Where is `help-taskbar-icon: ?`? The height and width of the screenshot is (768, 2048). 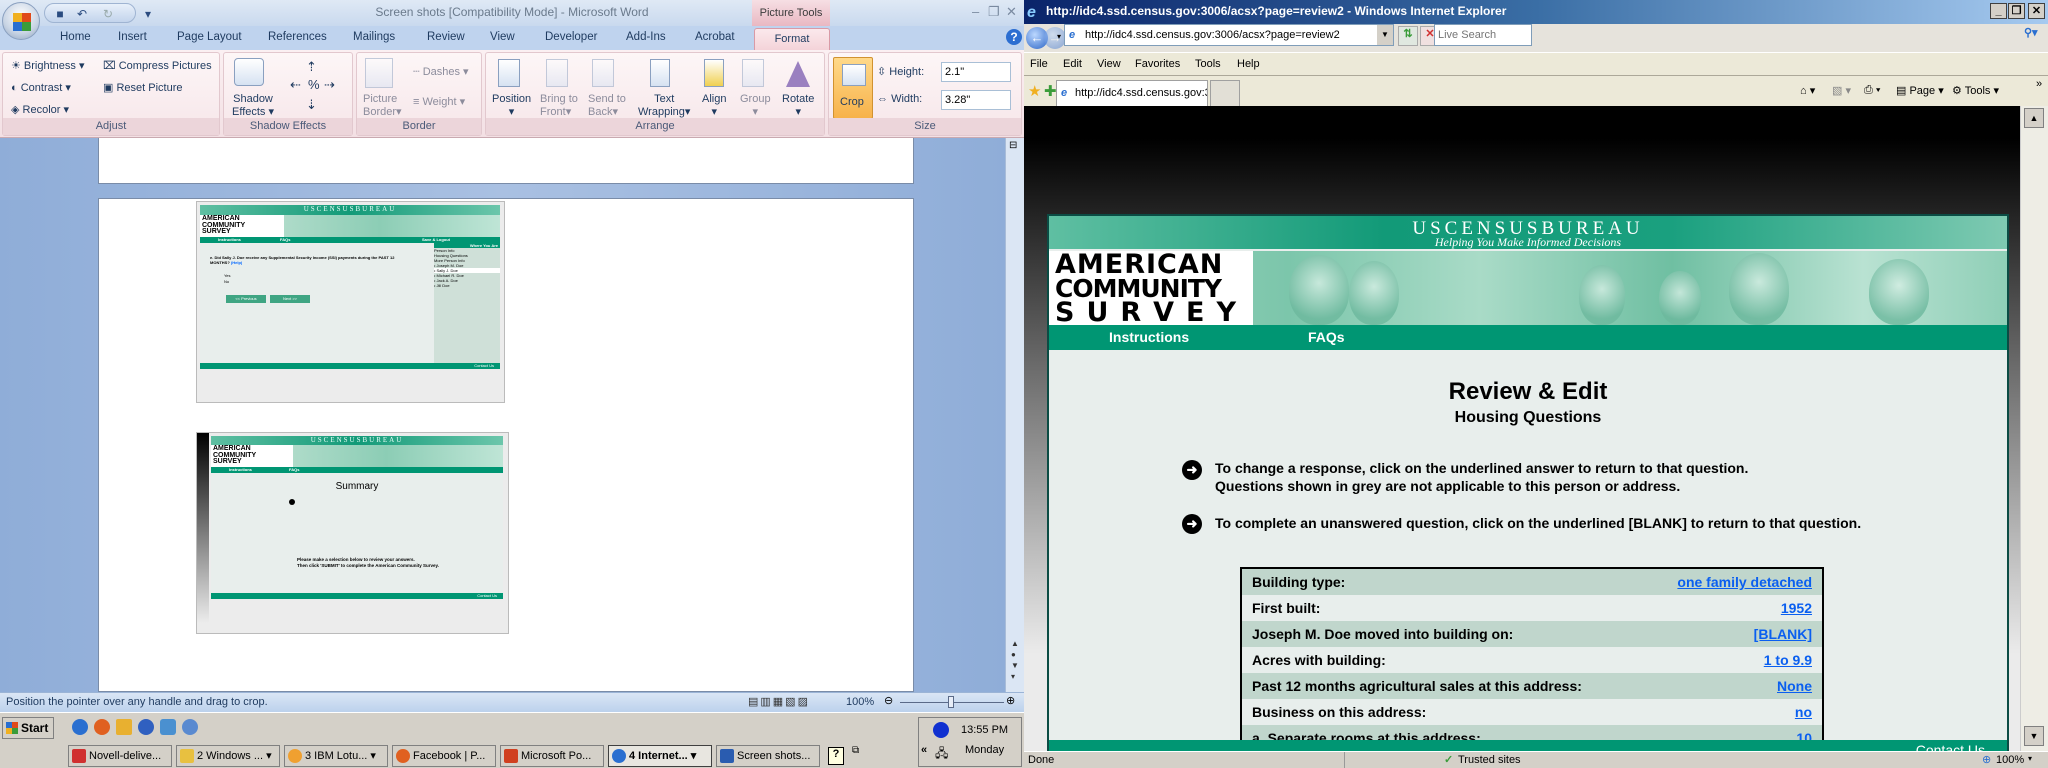
help-taskbar-icon: ? is located at coordinates (836, 756).